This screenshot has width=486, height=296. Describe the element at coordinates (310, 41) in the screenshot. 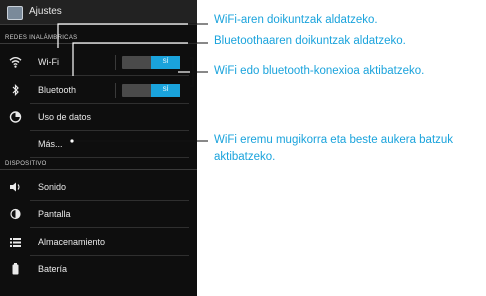

I see `annotation-bluetooth-settings: Bluetoothaaren doikuntzak aldatzeko.` at that location.